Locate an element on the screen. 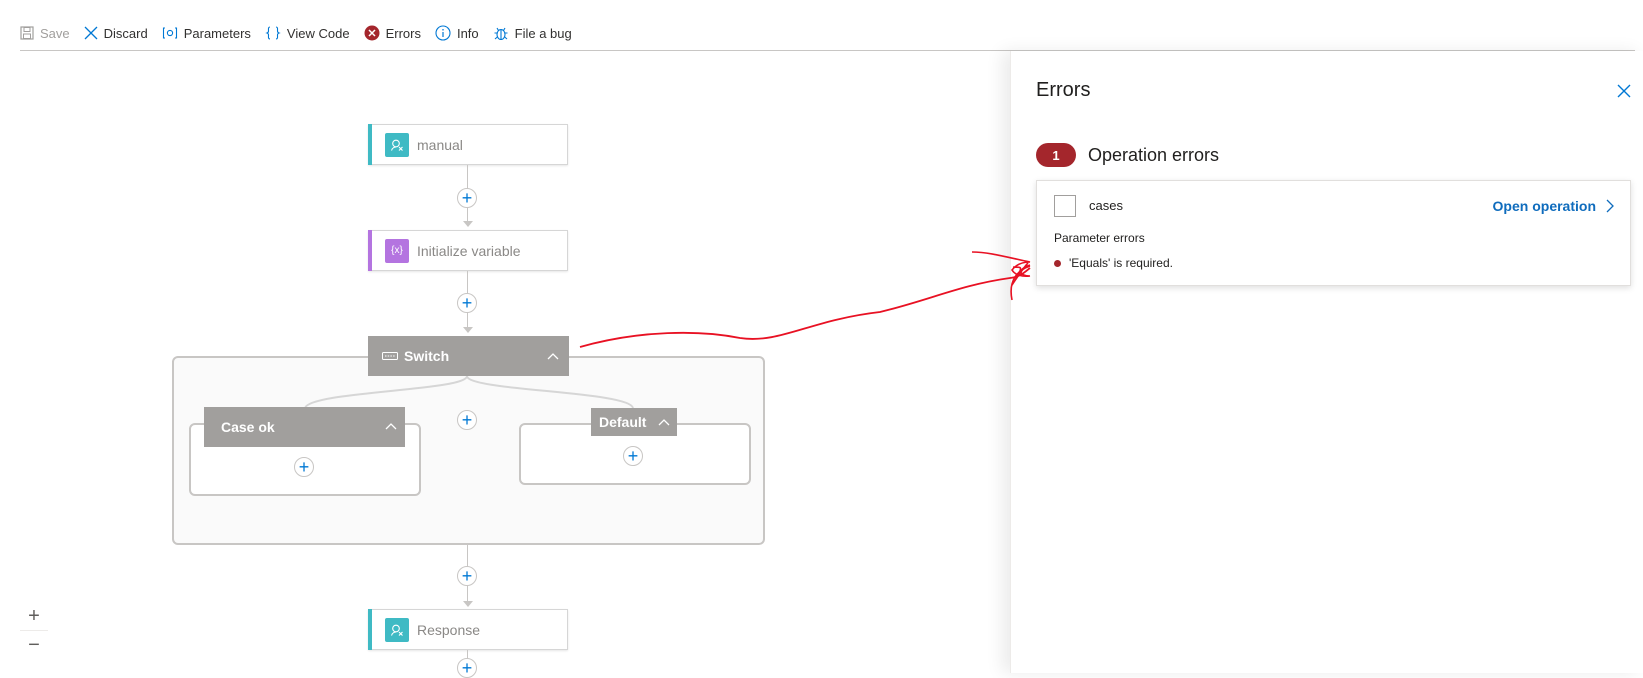  file-bug-button: File a bug is located at coordinates (532, 33).